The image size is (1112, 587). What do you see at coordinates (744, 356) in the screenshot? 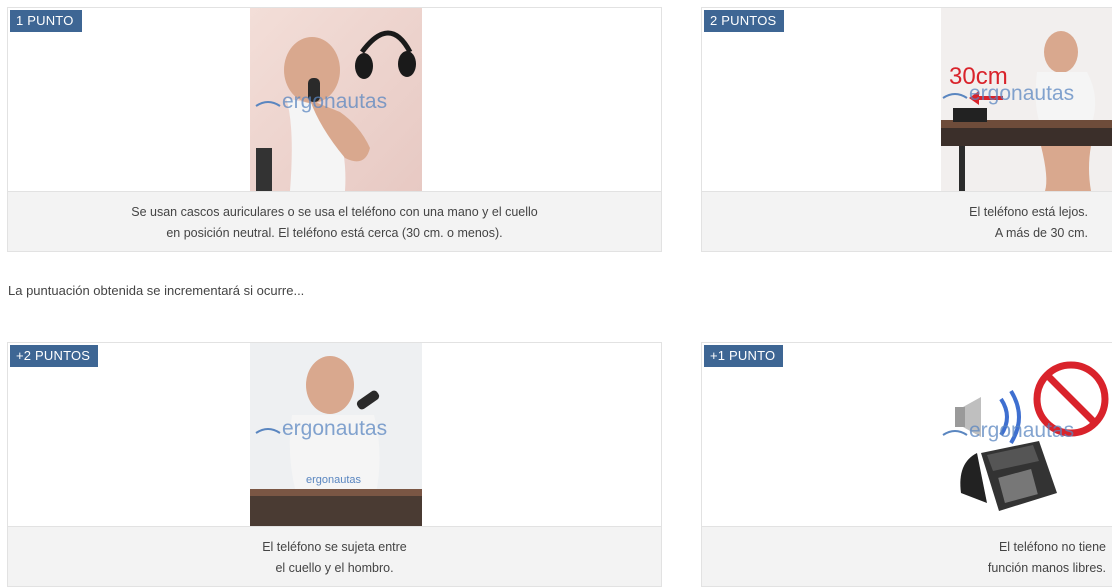
I see `score-badge: +1 PUNTO` at bounding box center [744, 356].